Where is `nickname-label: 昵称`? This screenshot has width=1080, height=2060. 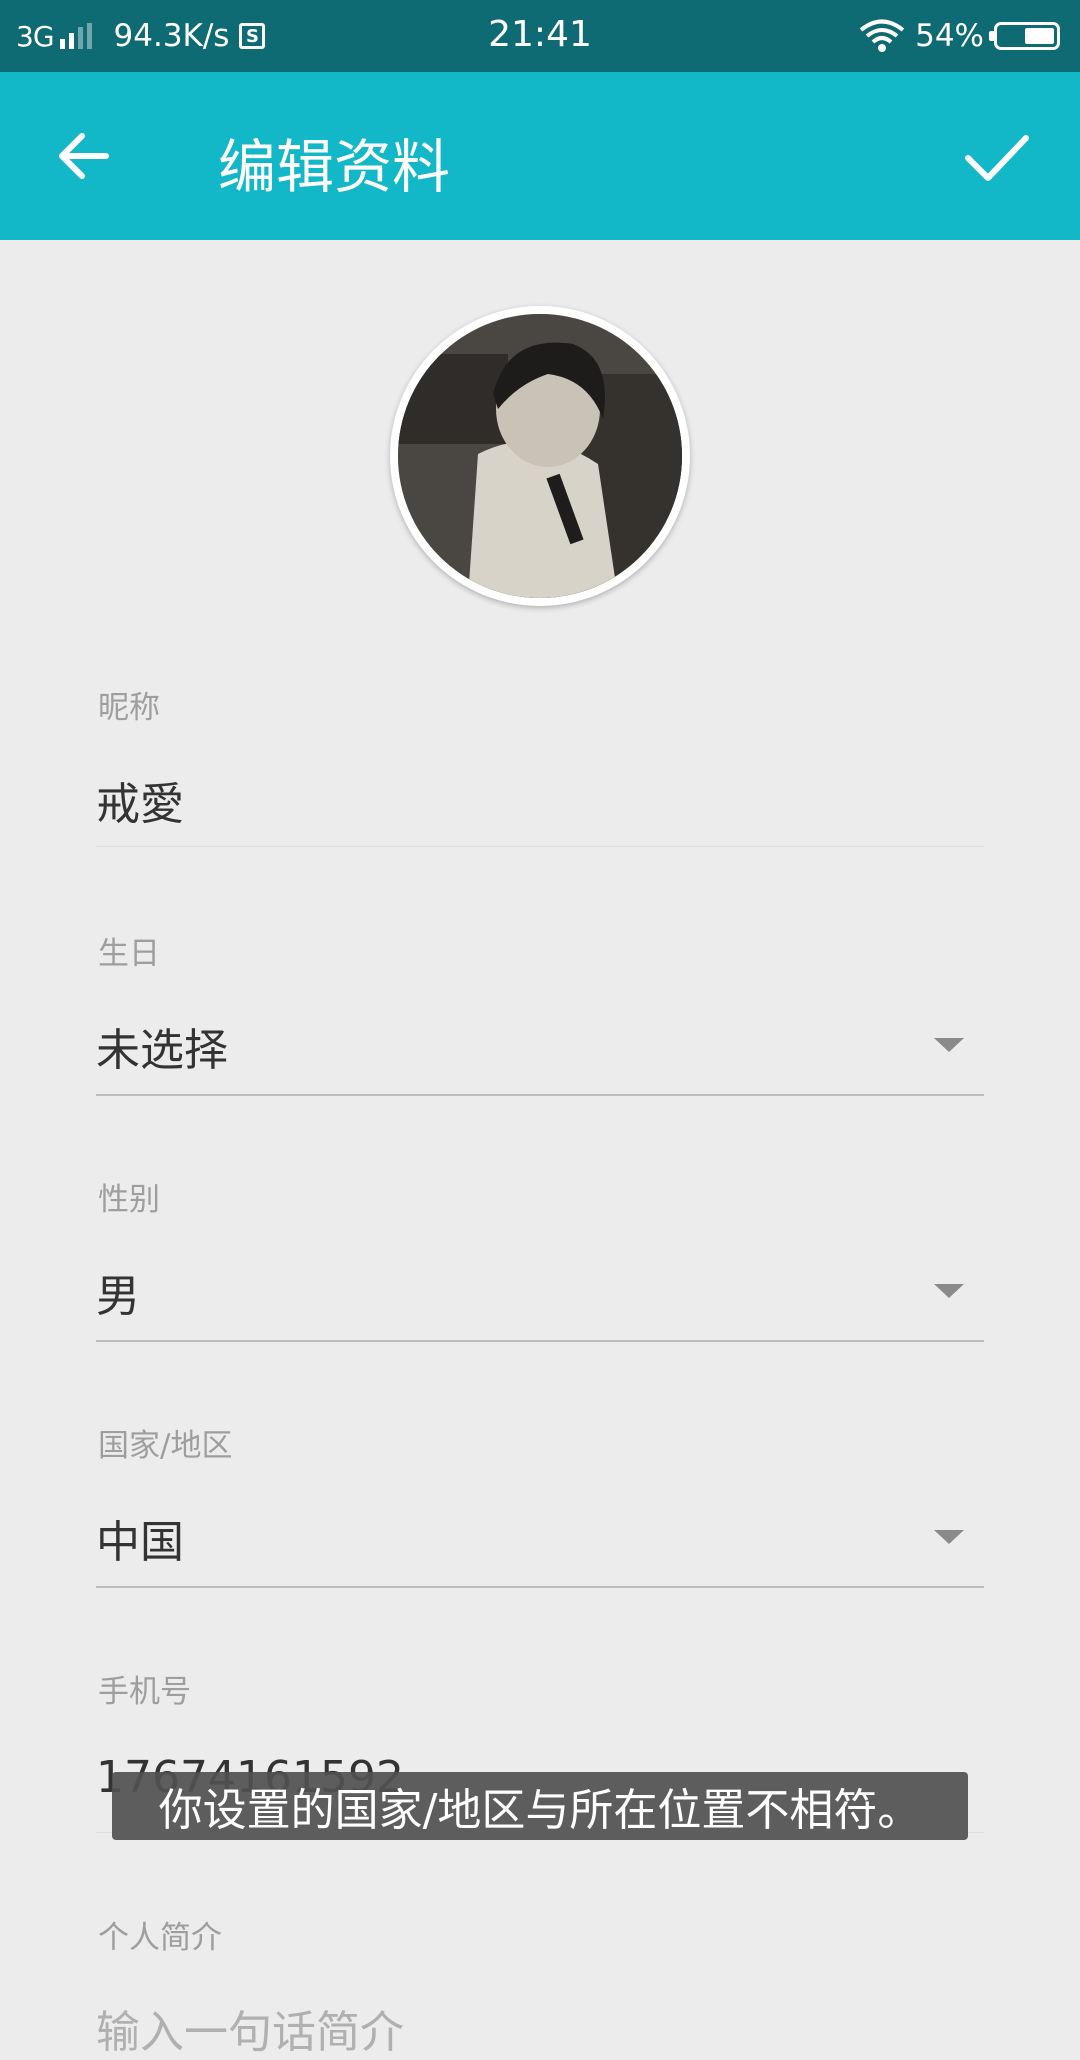
nickname-label: 昵称 is located at coordinates (129, 708).